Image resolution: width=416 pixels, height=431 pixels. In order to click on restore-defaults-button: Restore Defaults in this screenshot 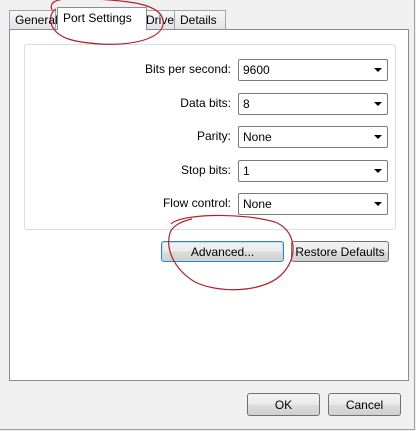, I will do `click(340, 251)`.